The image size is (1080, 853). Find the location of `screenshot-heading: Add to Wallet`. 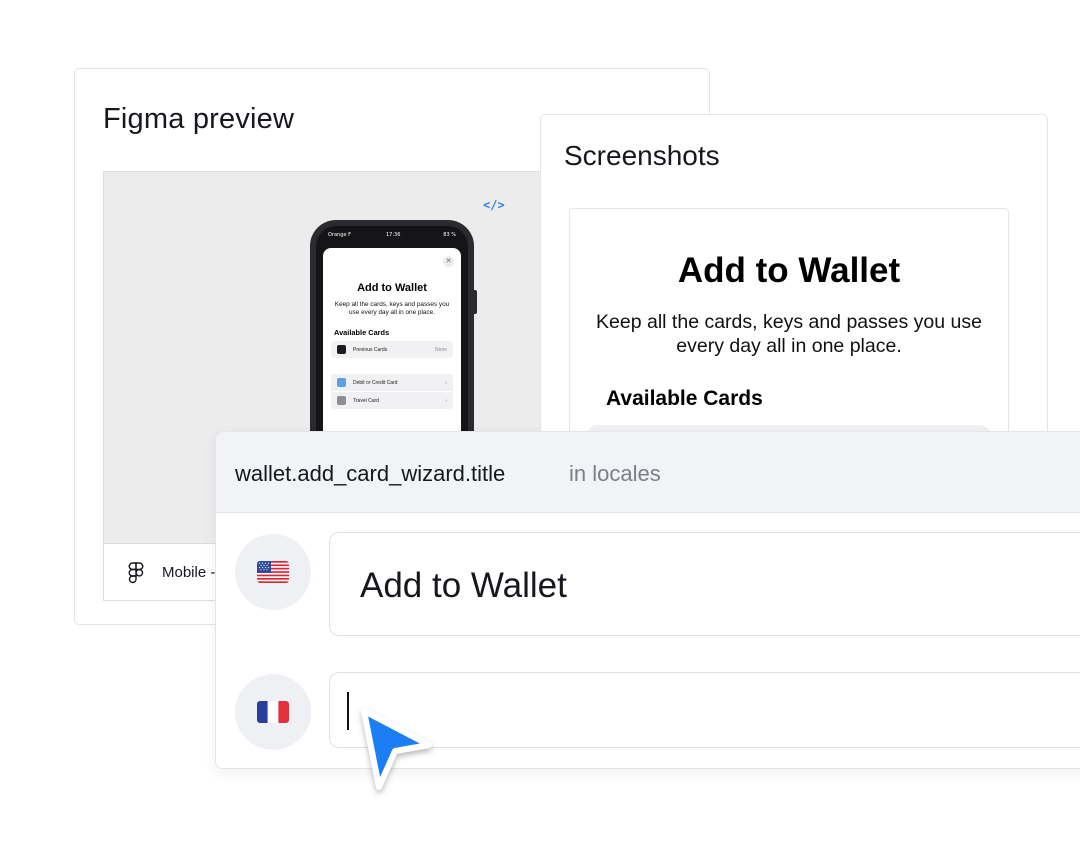

screenshot-heading: Add to Wallet is located at coordinates (789, 270).